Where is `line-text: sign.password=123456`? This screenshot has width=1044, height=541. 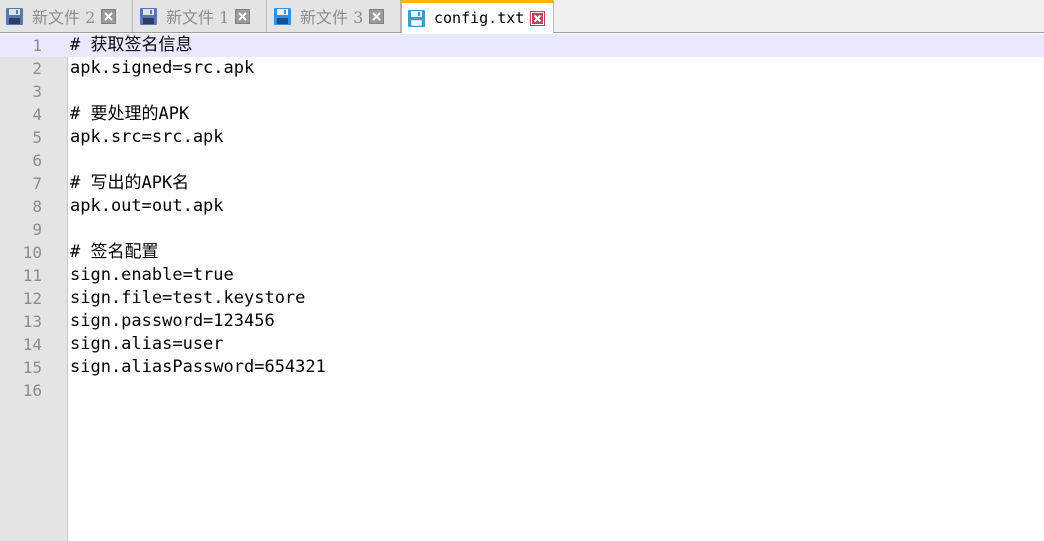 line-text: sign.password=123456 is located at coordinates (172, 321).